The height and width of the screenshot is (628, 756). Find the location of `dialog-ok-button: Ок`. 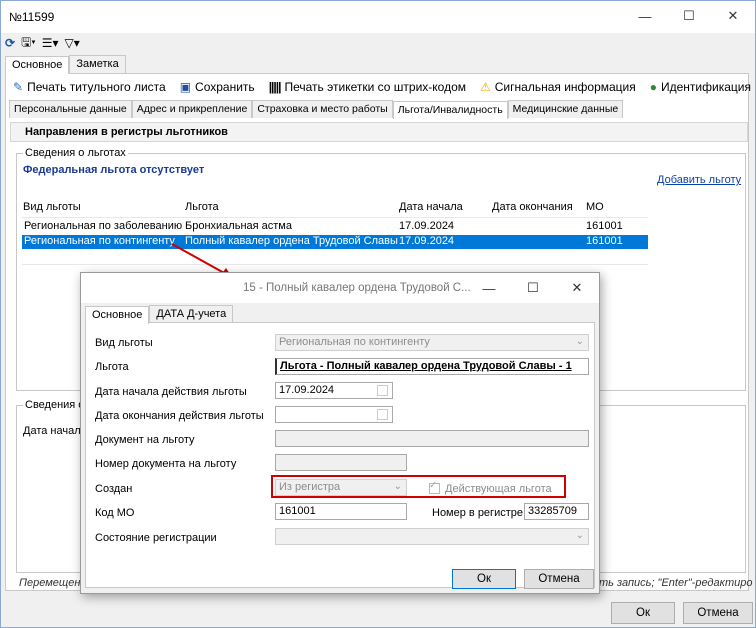

dialog-ok-button: Ок is located at coordinates (484, 579).